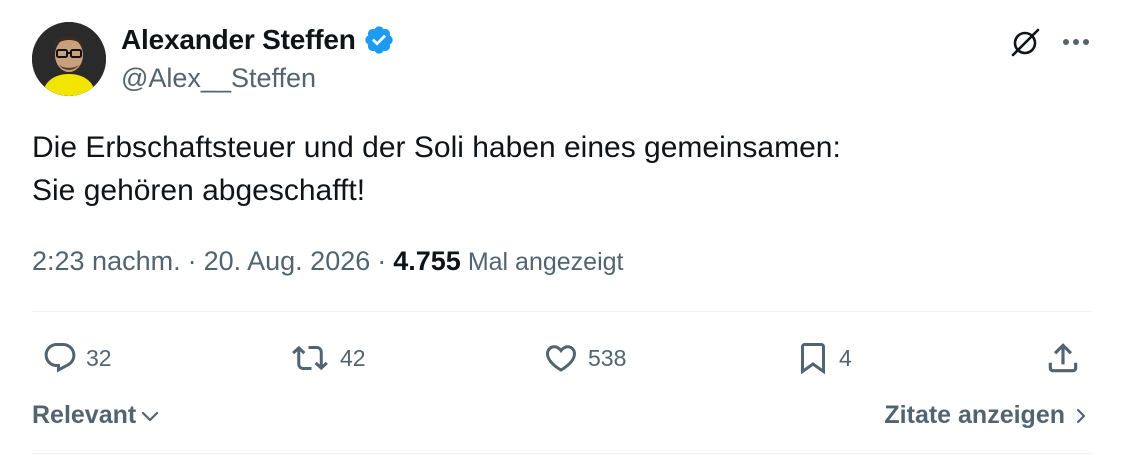 This screenshot has height=455, width=1123. What do you see at coordinates (106, 261) in the screenshot?
I see `tweet-time: 2:23 nachm.` at bounding box center [106, 261].